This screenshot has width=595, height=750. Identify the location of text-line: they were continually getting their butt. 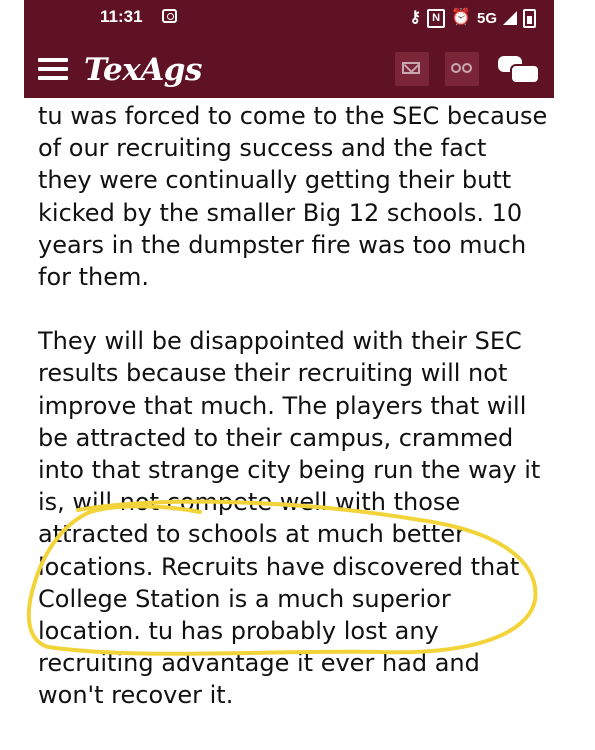
(275, 180).